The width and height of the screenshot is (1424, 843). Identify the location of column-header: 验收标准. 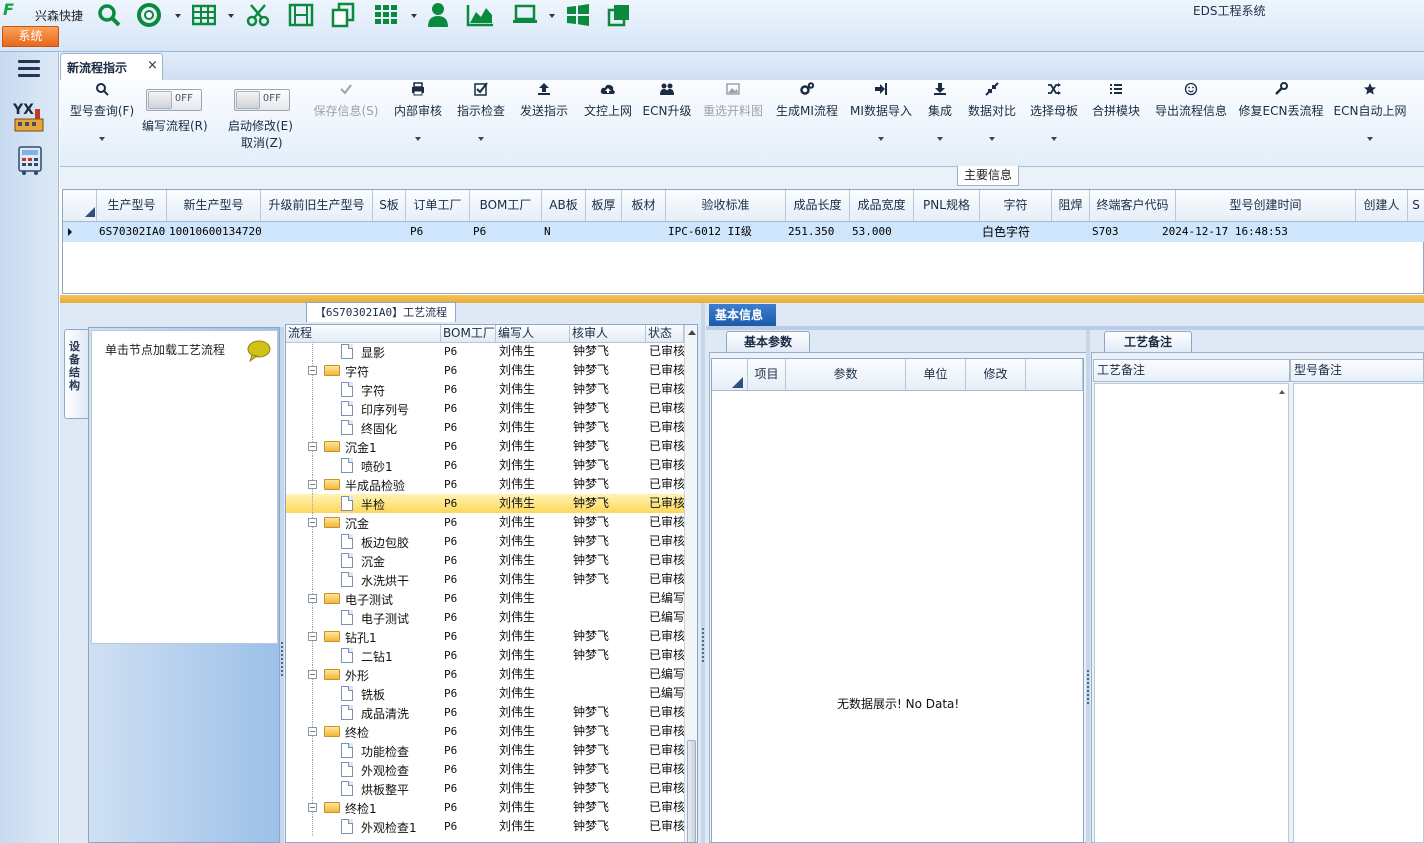
(726, 206).